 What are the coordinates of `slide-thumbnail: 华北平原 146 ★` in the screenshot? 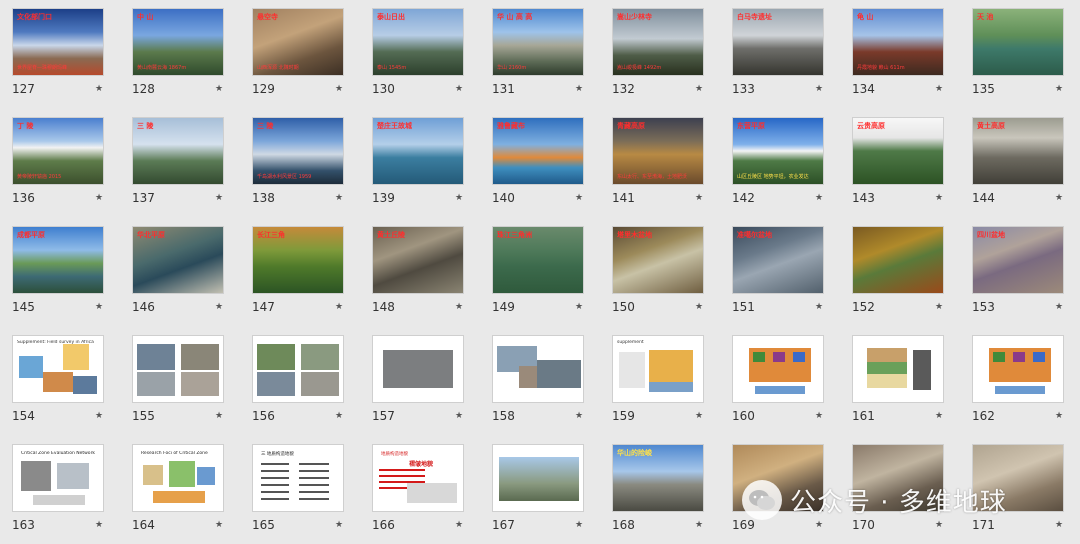 It's located at (180, 272).